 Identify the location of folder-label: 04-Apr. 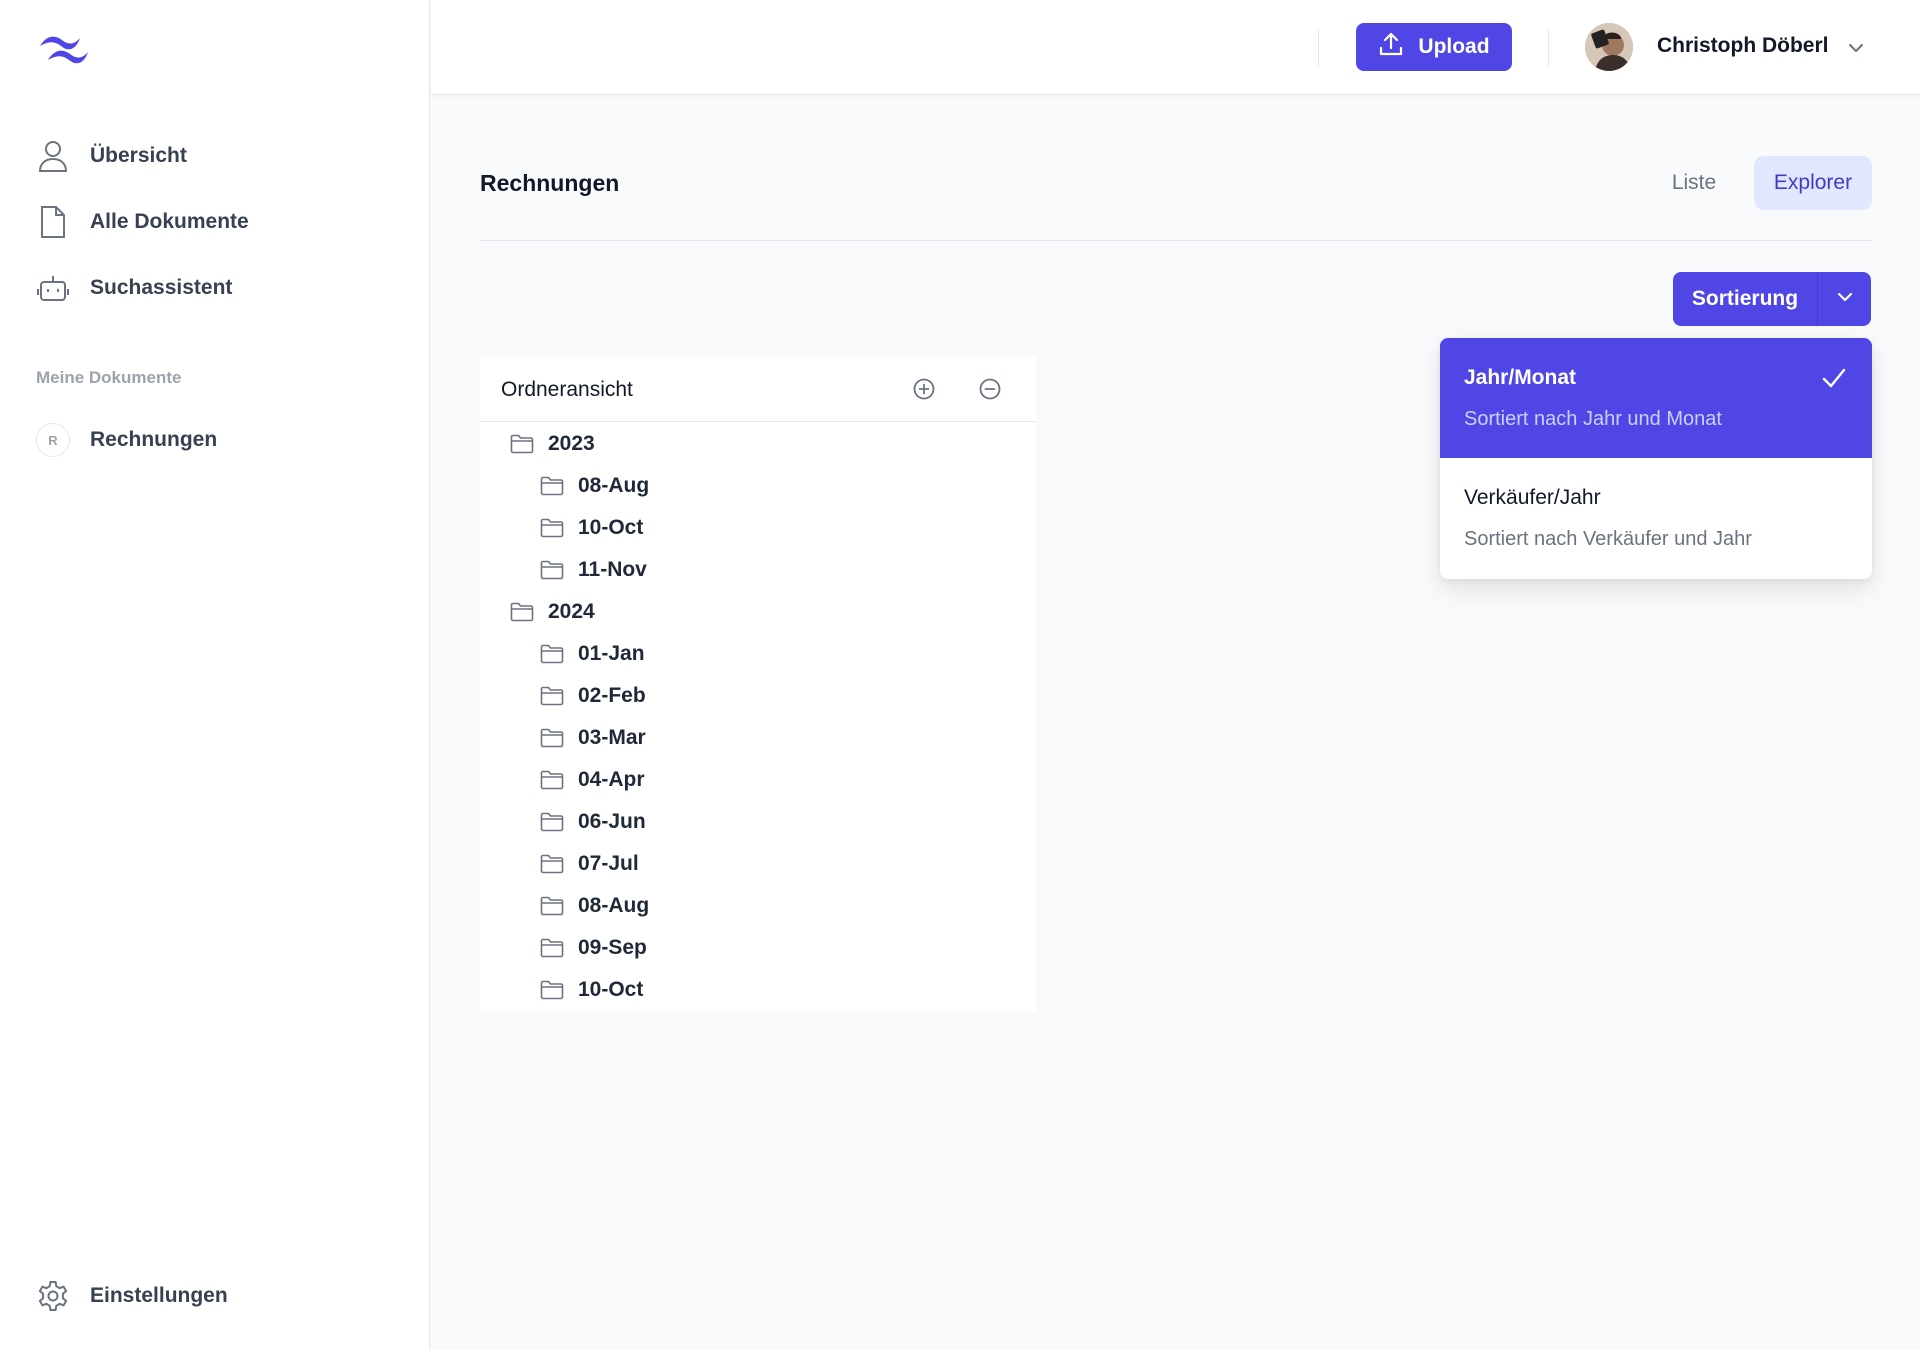
(611, 779).